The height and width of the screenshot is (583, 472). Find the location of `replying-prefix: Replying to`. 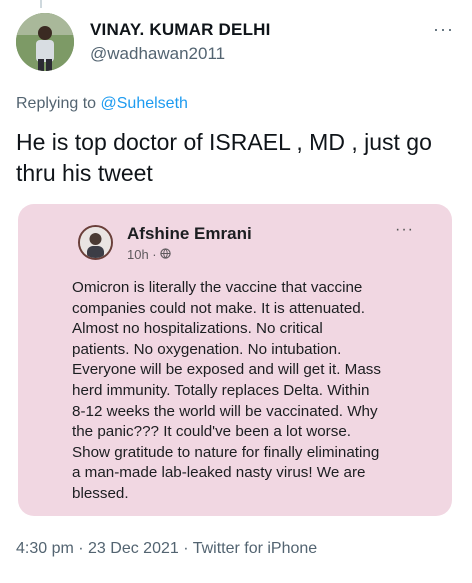

replying-prefix: Replying to is located at coordinates (56, 103).